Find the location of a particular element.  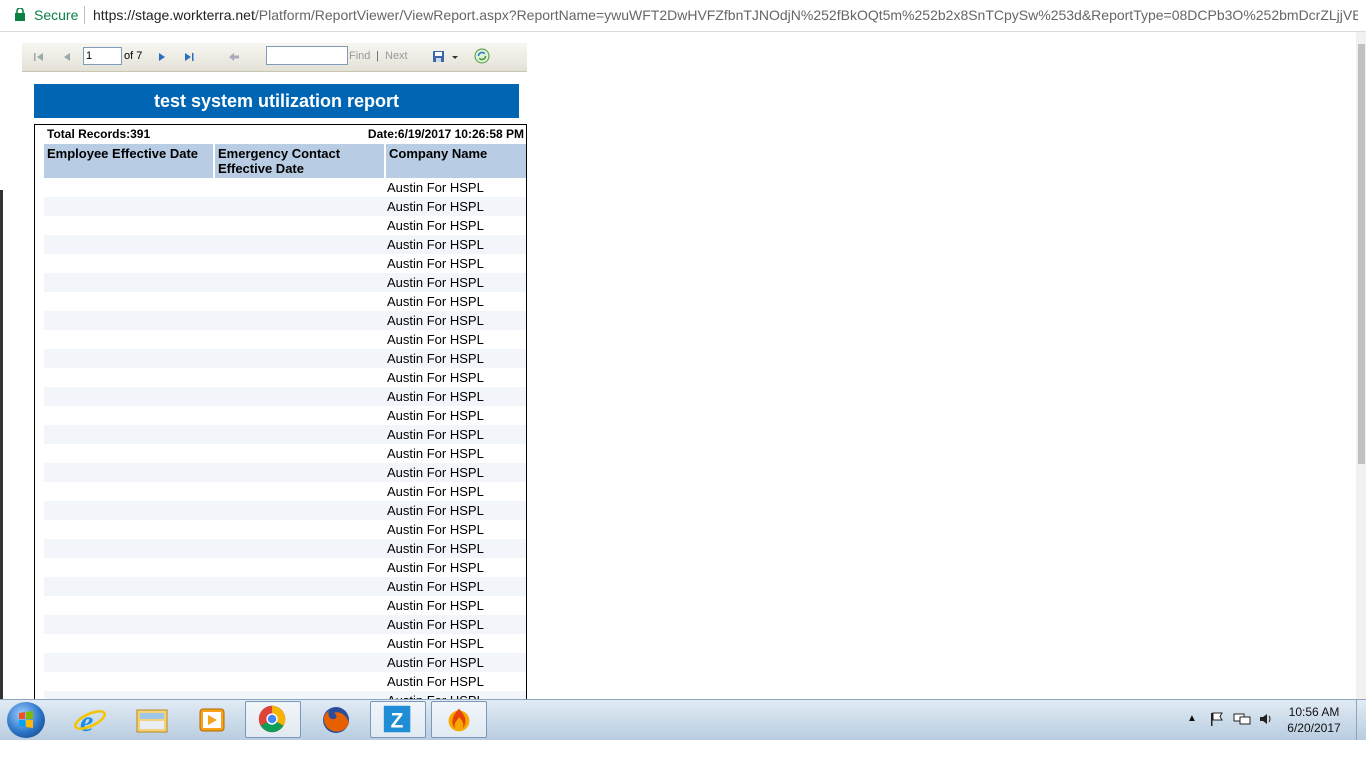

chrome-icon is located at coordinates (272, 719).